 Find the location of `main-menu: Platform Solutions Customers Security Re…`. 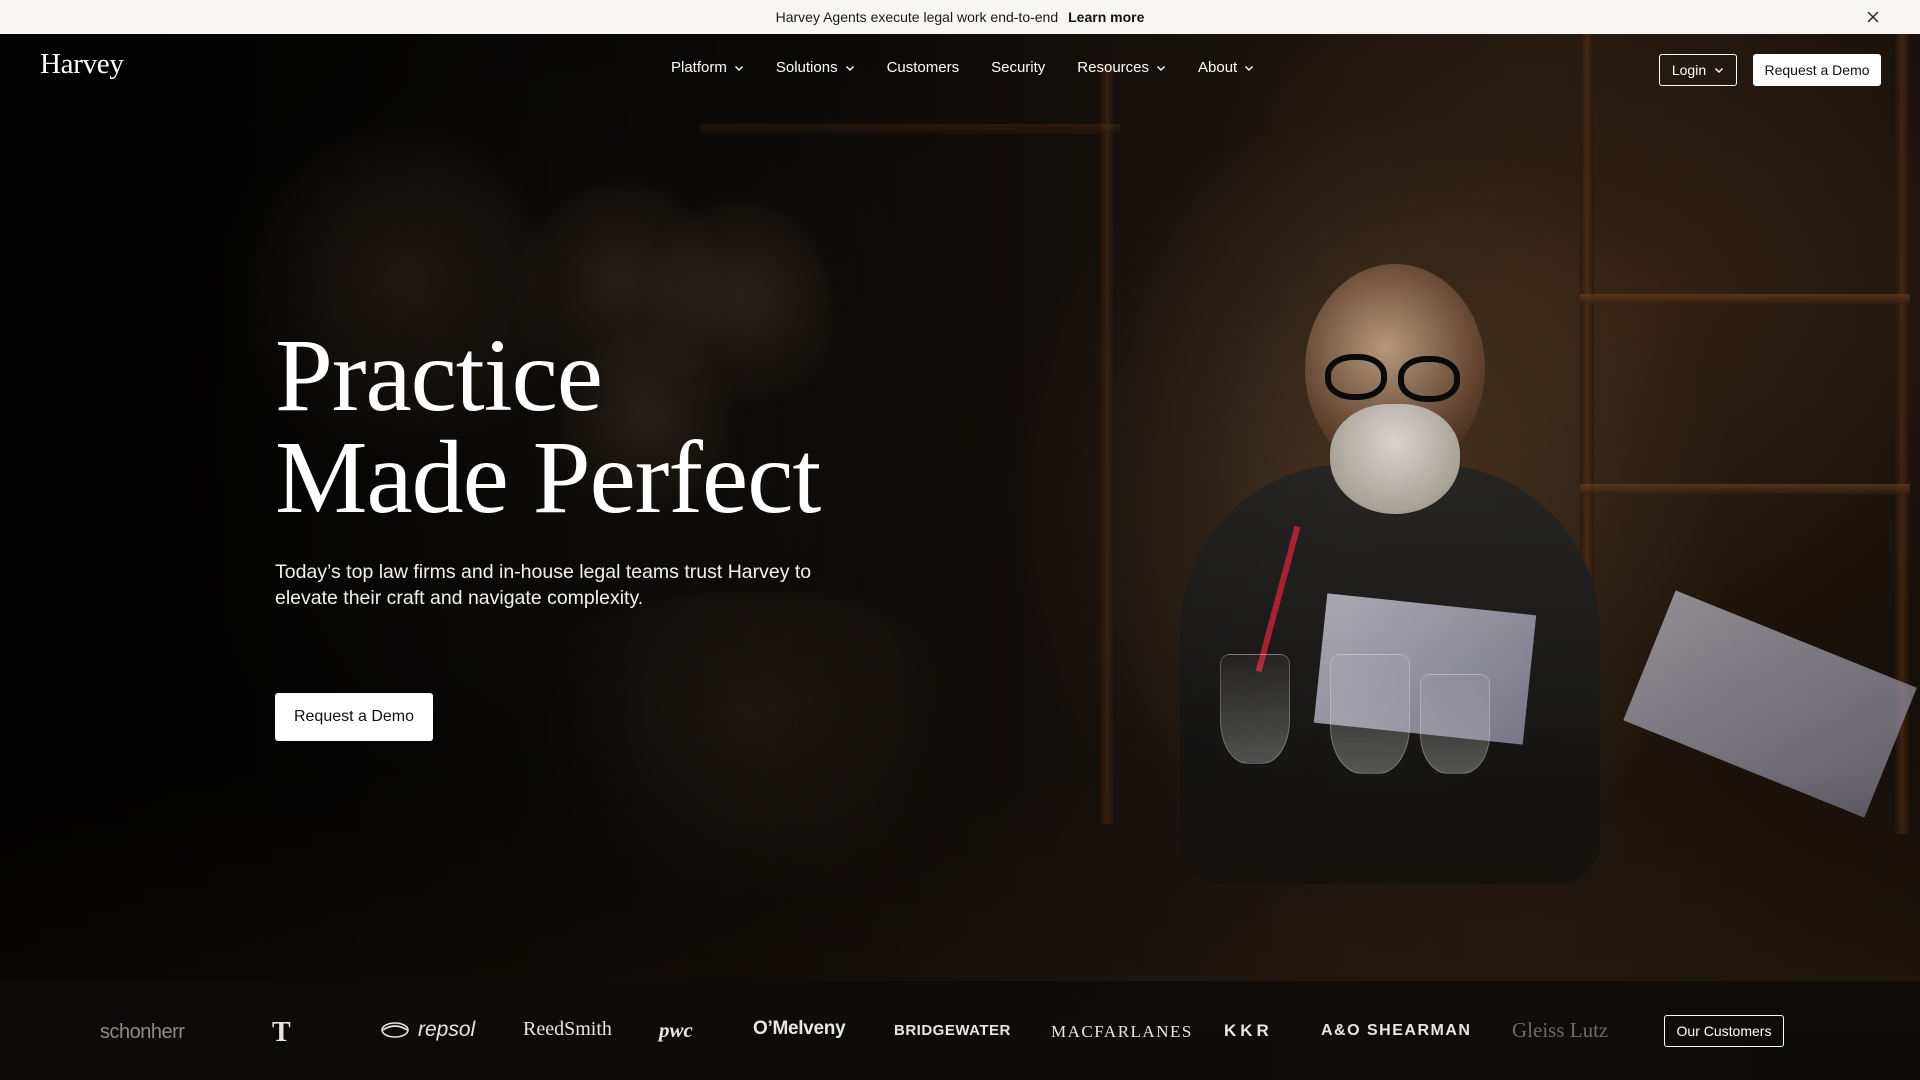

main-menu: Platform Solutions Customers Security Re… is located at coordinates (978, 67).